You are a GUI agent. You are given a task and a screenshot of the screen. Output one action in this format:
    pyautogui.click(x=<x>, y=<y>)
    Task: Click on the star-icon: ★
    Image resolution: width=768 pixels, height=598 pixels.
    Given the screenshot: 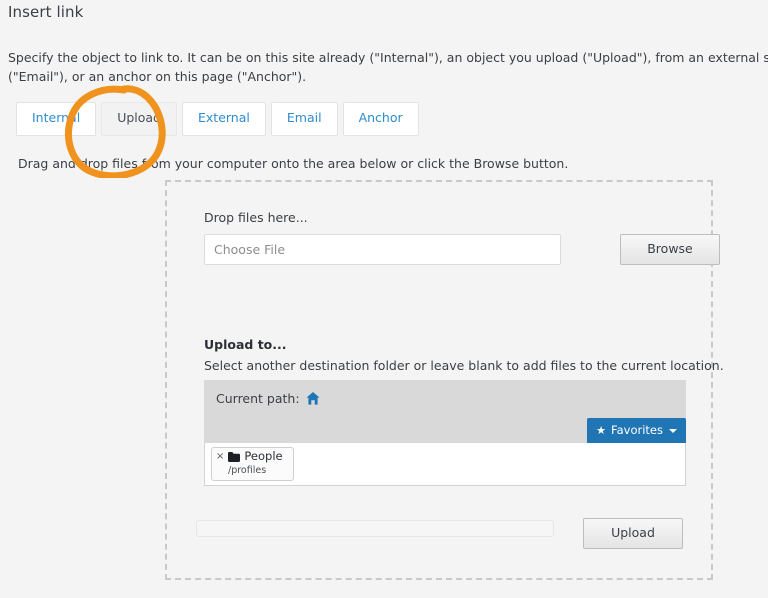 What is the action you would take?
    pyautogui.click(x=601, y=430)
    